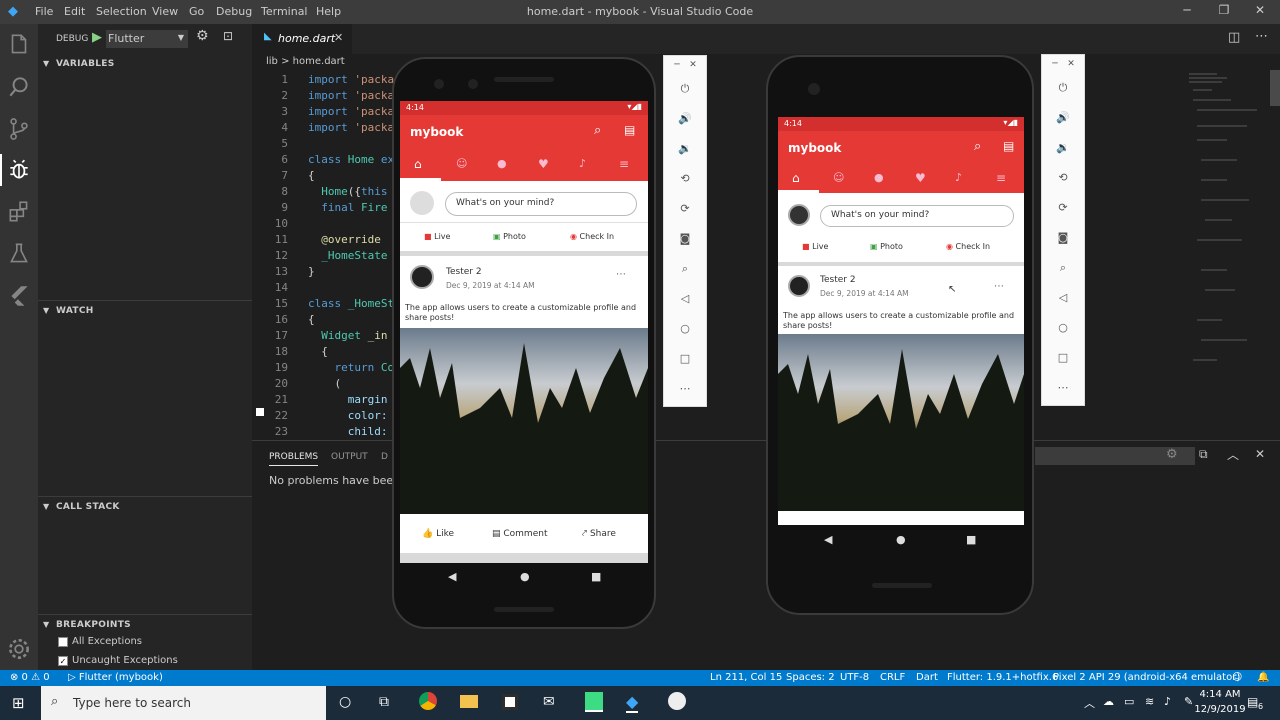 The image size is (1280, 720). Describe the element at coordinates (345, 702) in the screenshot. I see `cortana-icon: ○` at that location.